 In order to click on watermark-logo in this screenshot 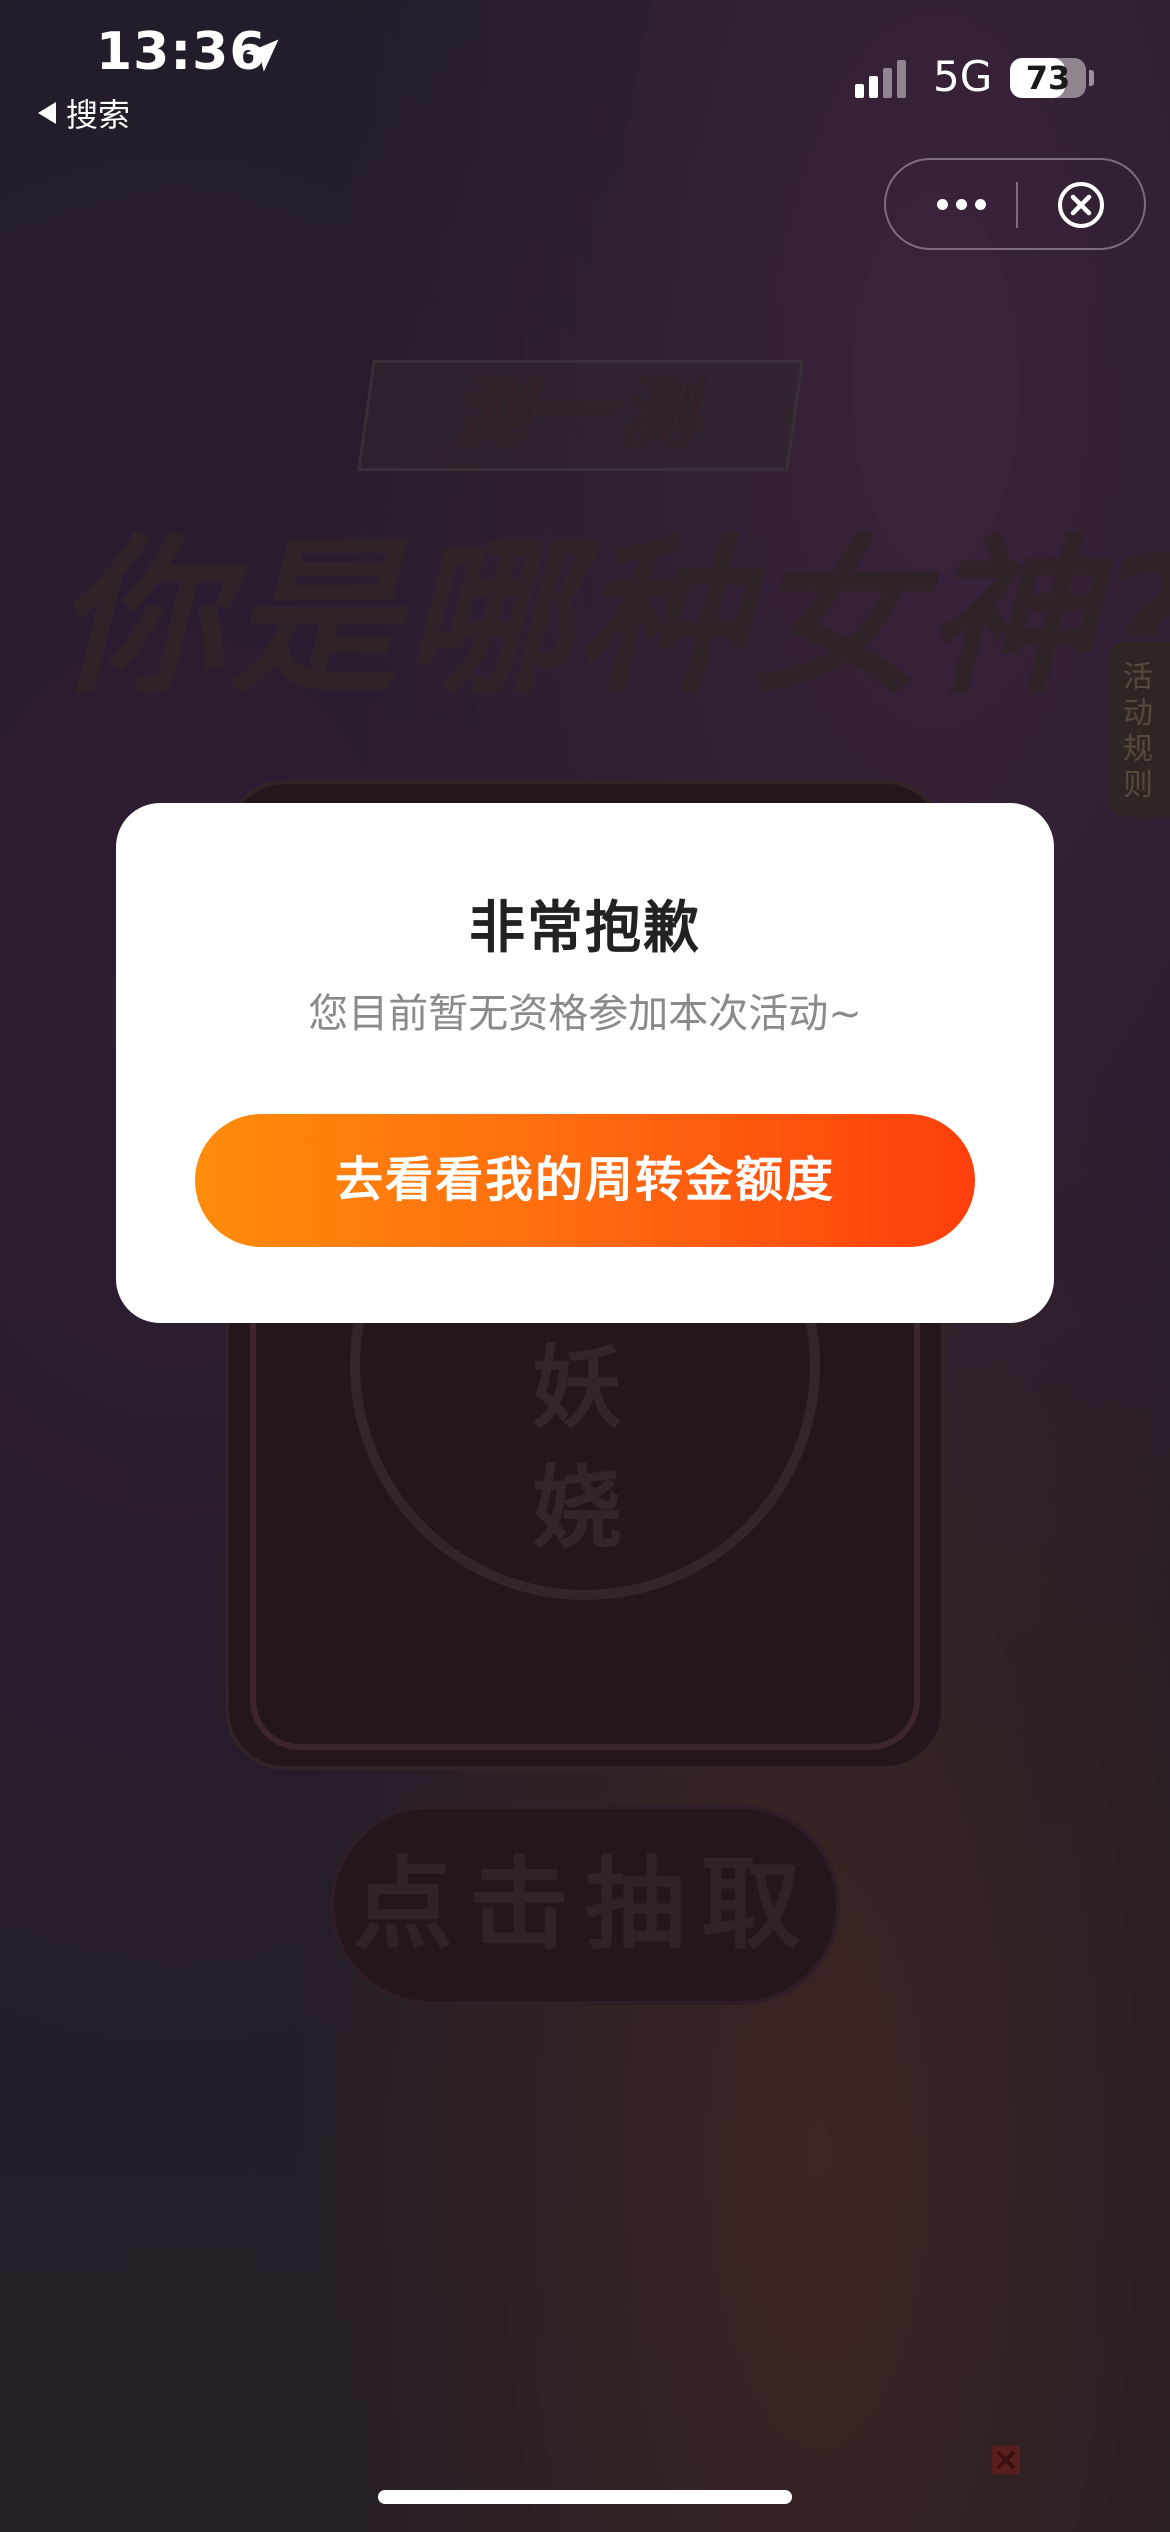, I will do `click(1006, 2460)`.